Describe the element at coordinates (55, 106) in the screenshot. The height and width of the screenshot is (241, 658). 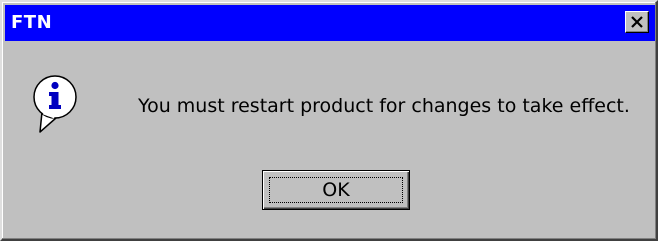
I see `info-icon` at that location.